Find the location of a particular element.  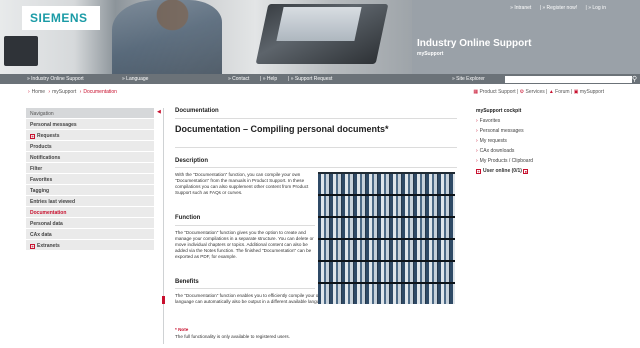

sidebar-item-label: CAx data is located at coordinates (41, 235).